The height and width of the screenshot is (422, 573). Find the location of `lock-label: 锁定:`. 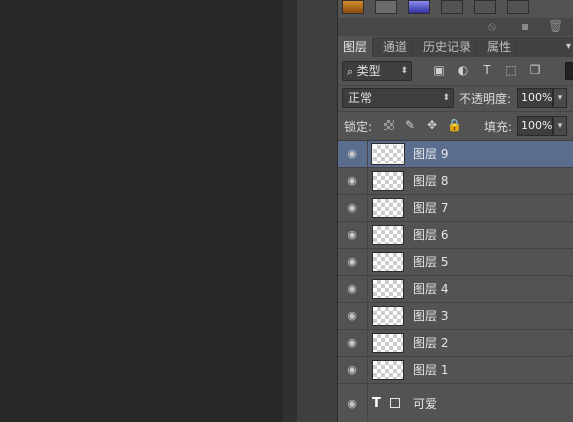

lock-label: 锁定: is located at coordinates (358, 127).